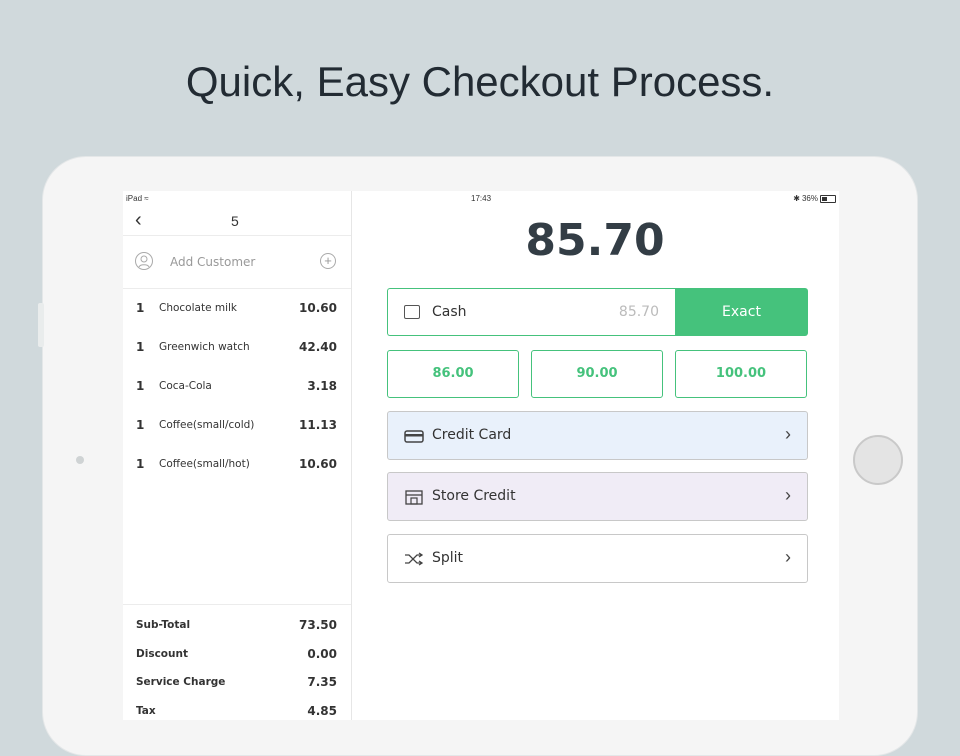 The image size is (960, 756). What do you see at coordinates (597, 496) in the screenshot?
I see `store-credit-button: Store Credit ›` at bounding box center [597, 496].